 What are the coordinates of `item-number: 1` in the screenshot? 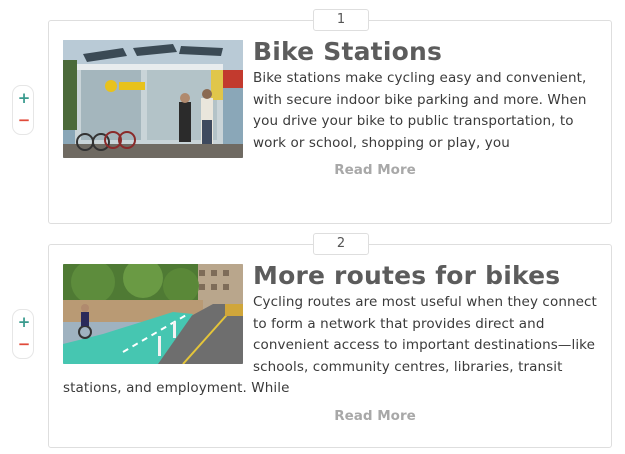 It's located at (341, 20).